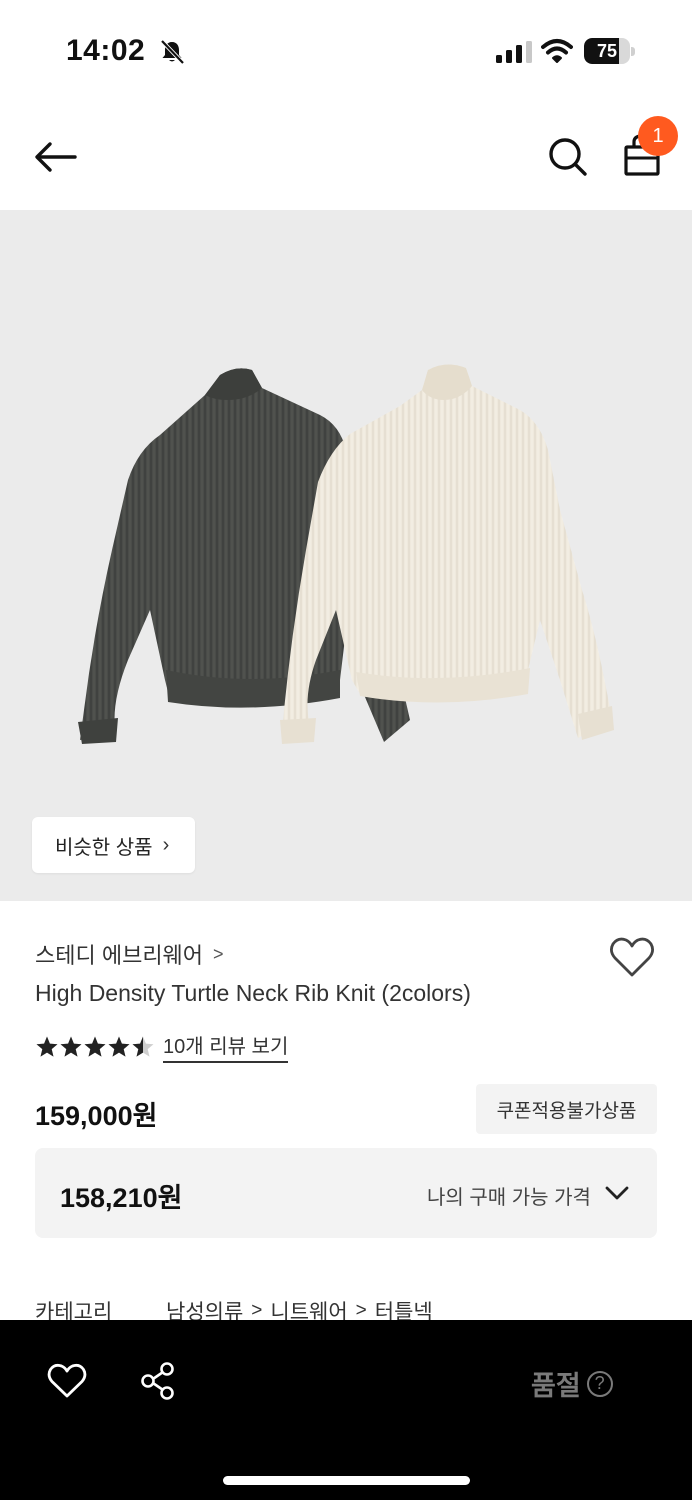 The width and height of the screenshot is (692, 1500). Describe the element at coordinates (143, 1046) in the screenshot. I see `star-half-icon` at that location.